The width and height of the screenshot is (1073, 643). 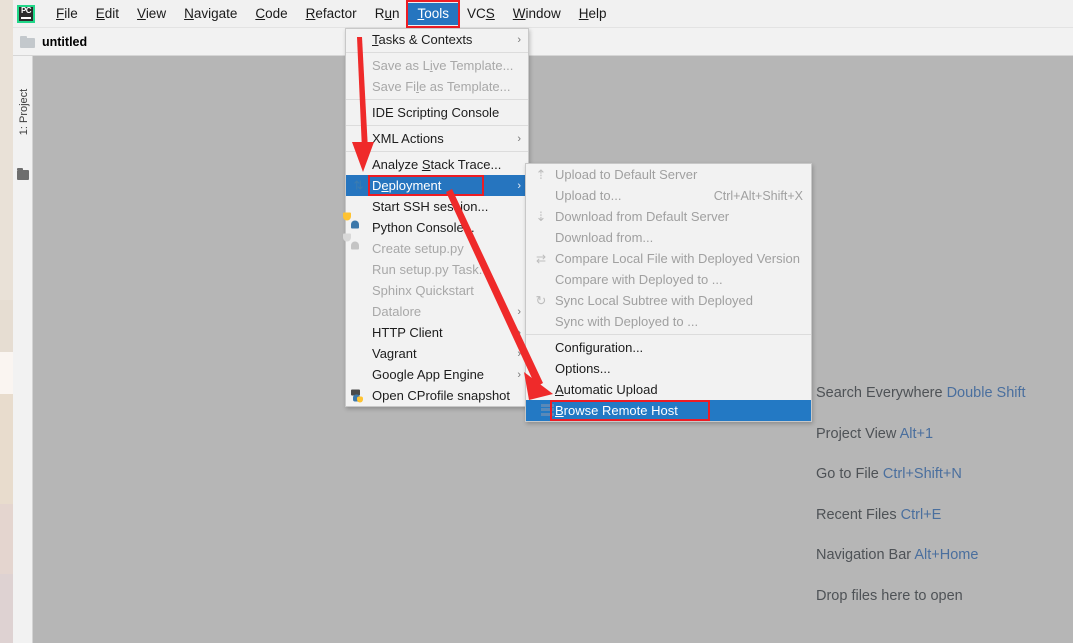 I want to click on editor-hint-action: Project View, so click(x=858, y=433).